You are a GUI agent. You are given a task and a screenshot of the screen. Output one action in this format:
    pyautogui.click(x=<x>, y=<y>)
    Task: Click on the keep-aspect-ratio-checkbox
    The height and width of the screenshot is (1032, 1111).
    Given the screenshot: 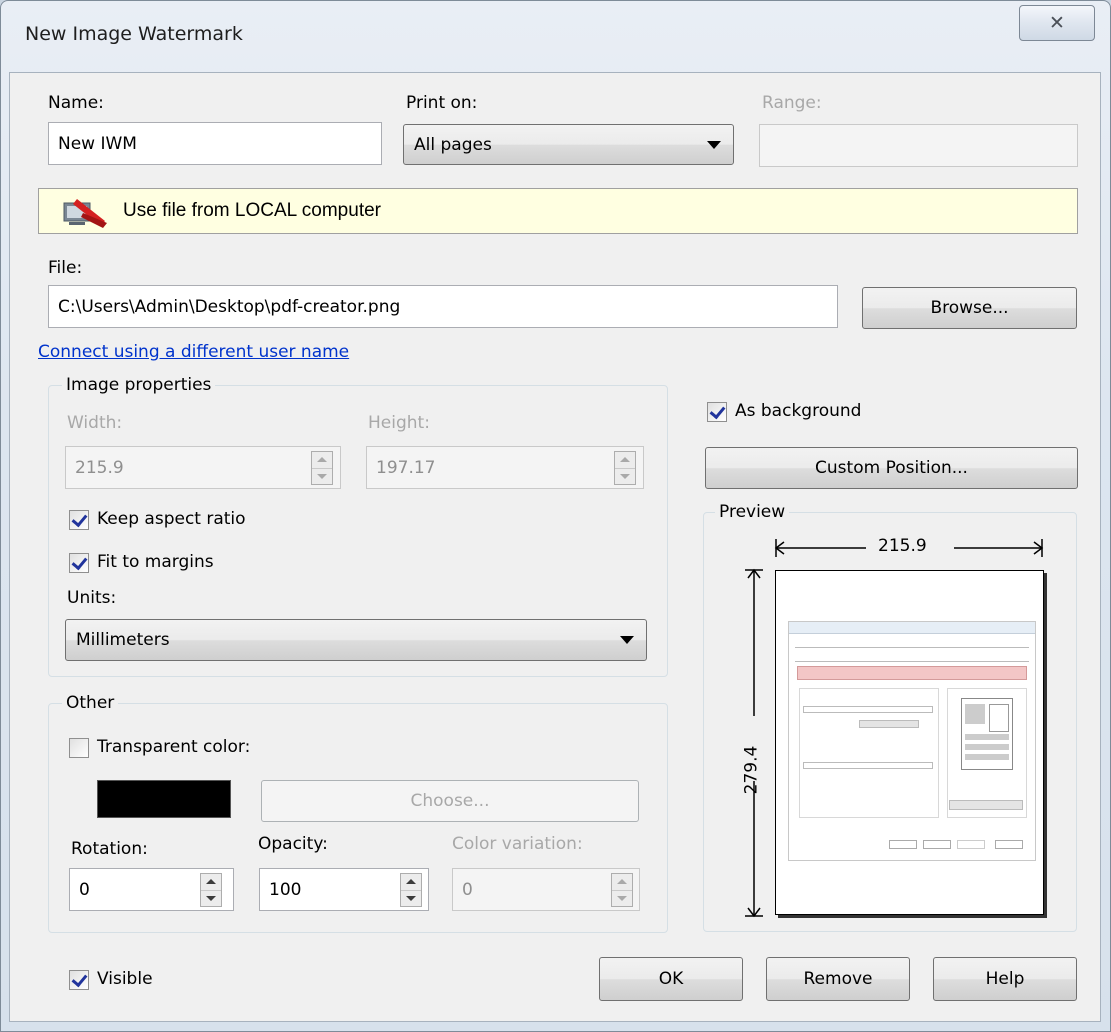 What is the action you would take?
    pyautogui.click(x=79, y=520)
    